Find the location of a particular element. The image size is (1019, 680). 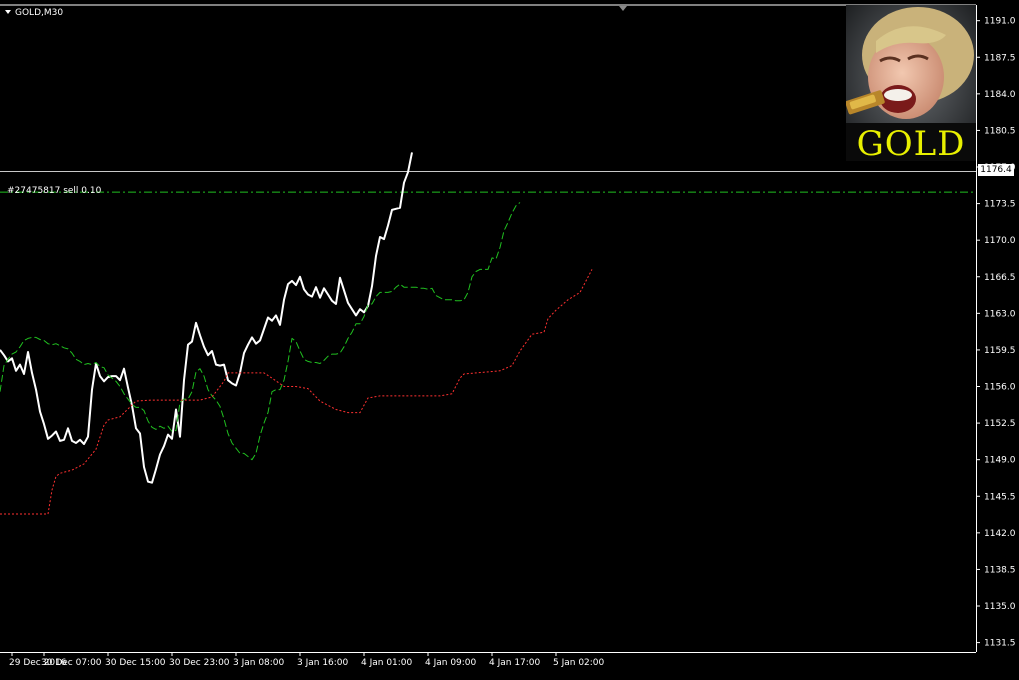

order-label: #27475817 sell 0.10 is located at coordinates (54, 191).